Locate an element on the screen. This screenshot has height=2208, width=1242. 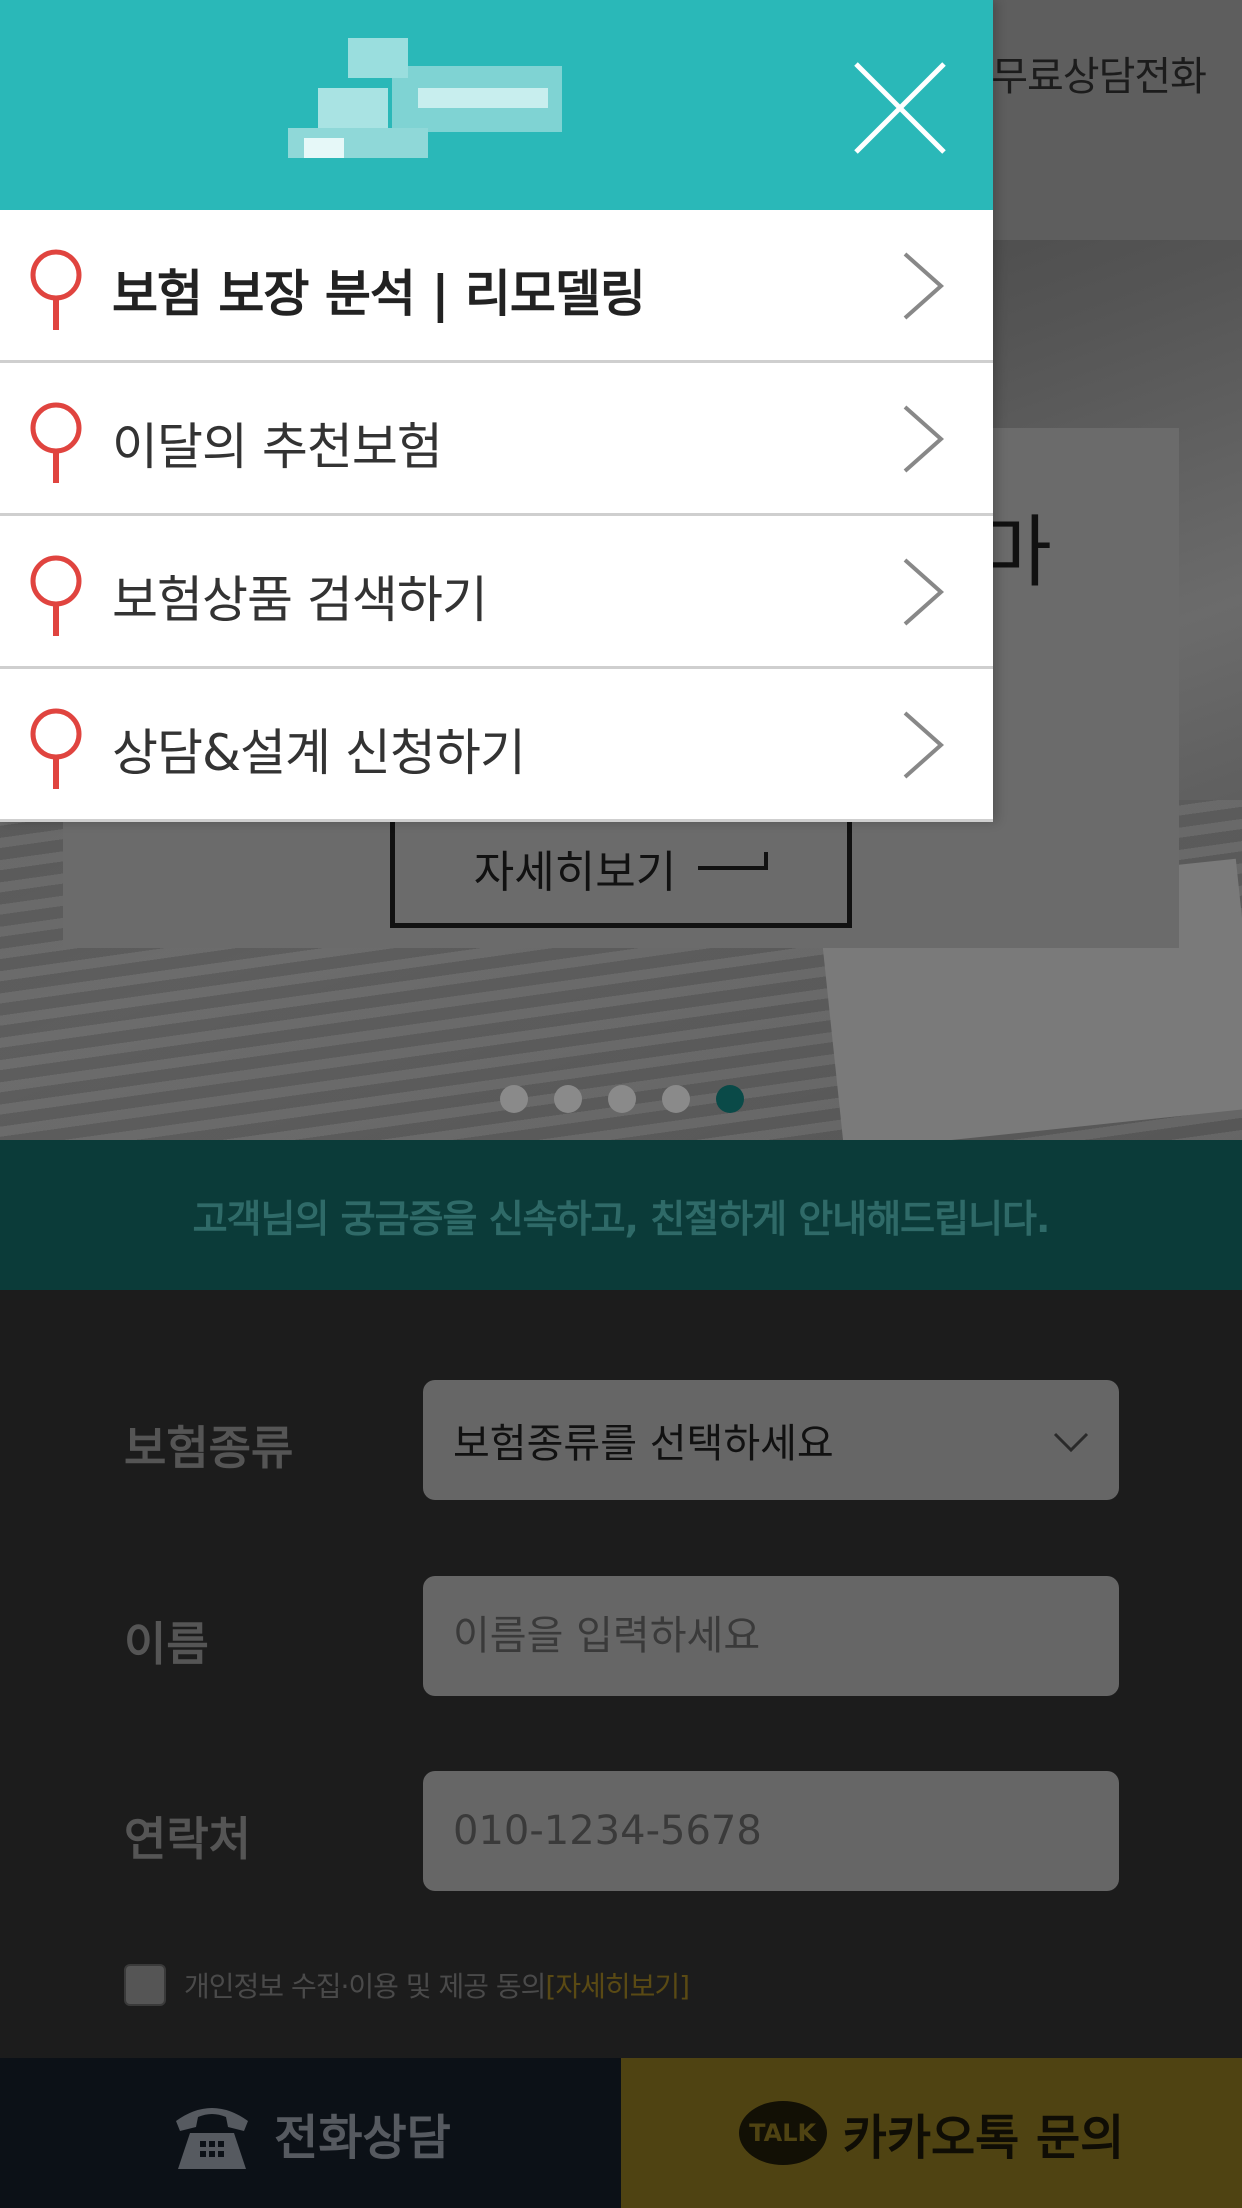
telephone-icon is located at coordinates (212, 2138).